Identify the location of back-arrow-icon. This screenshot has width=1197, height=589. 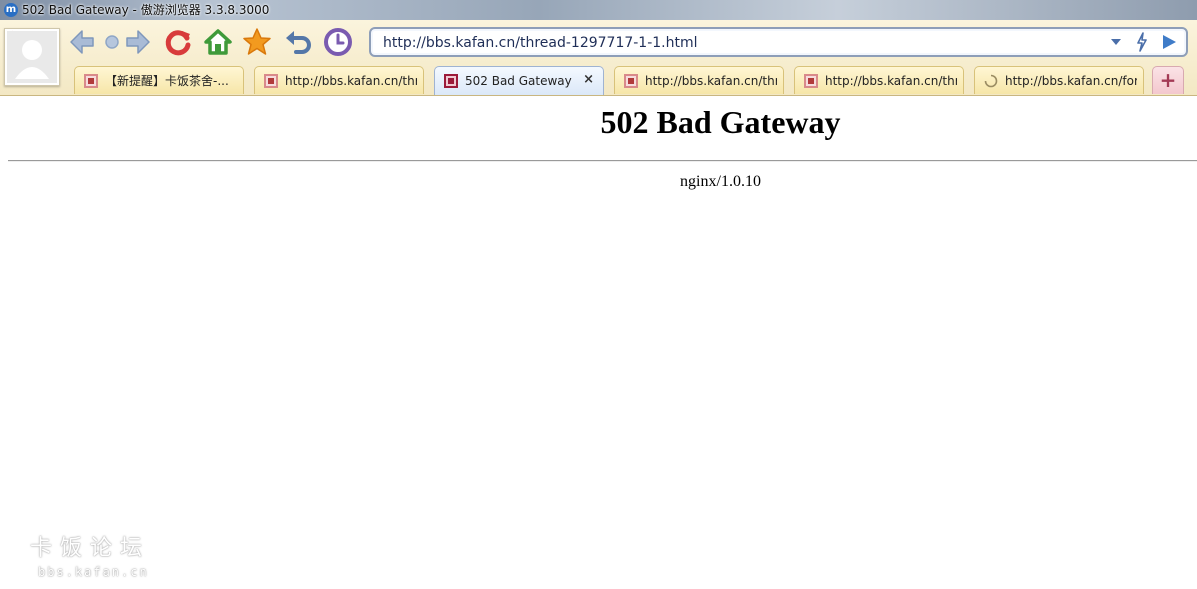
(82, 42).